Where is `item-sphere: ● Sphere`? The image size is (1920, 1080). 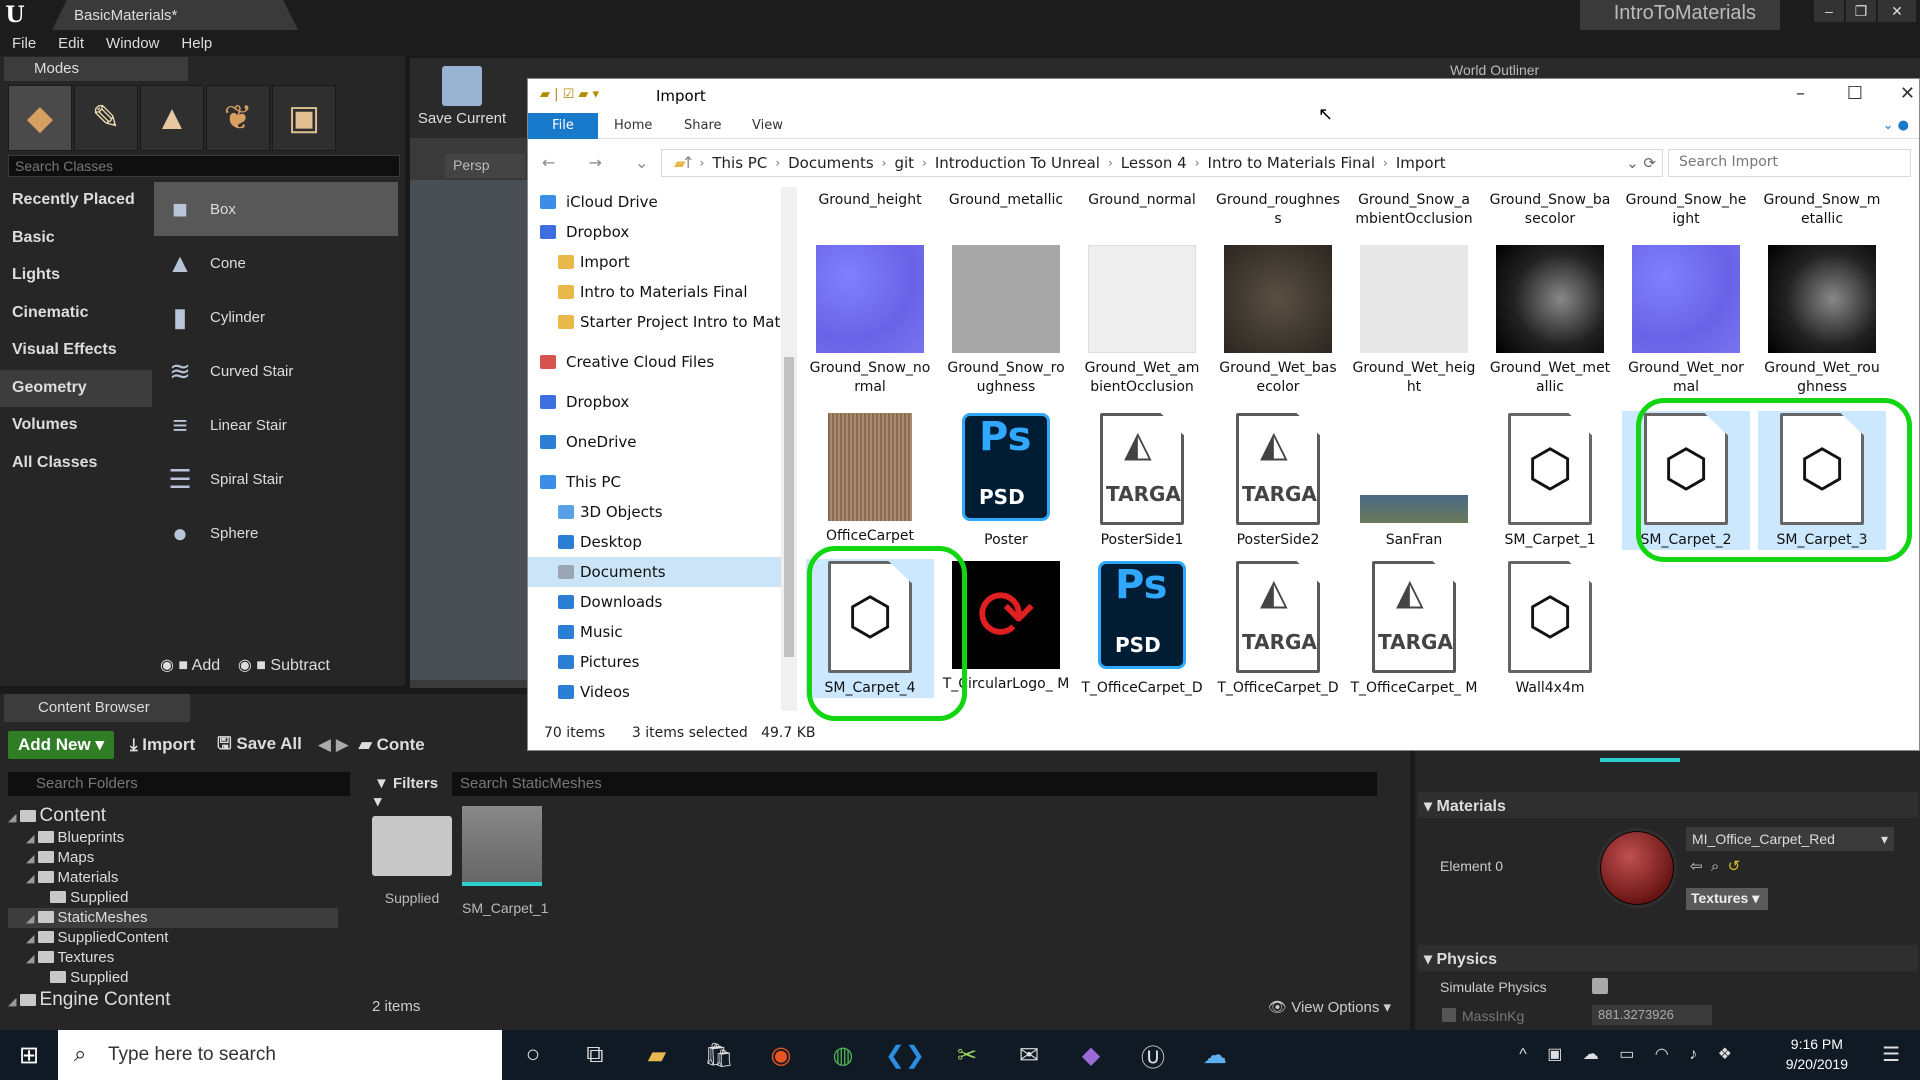 item-sphere: ● Sphere is located at coordinates (276, 533).